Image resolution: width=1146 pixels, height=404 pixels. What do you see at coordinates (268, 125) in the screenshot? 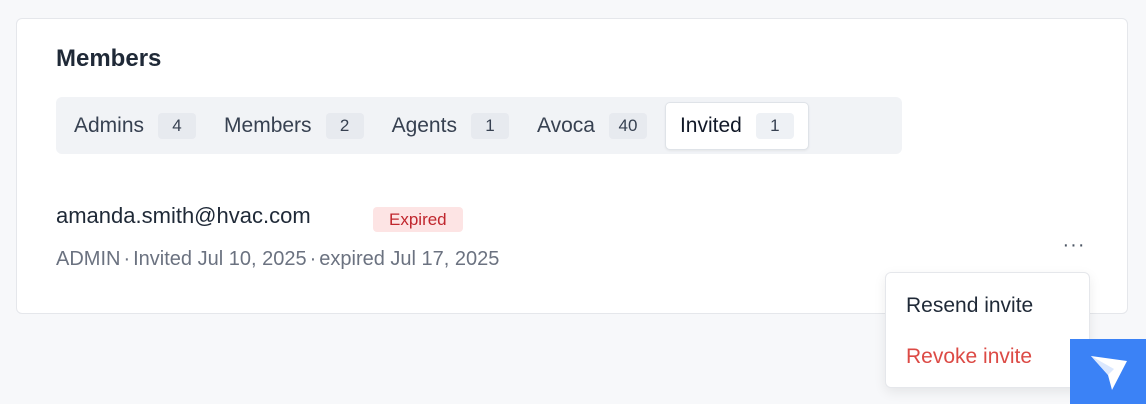
I see `tab-label: Members` at bounding box center [268, 125].